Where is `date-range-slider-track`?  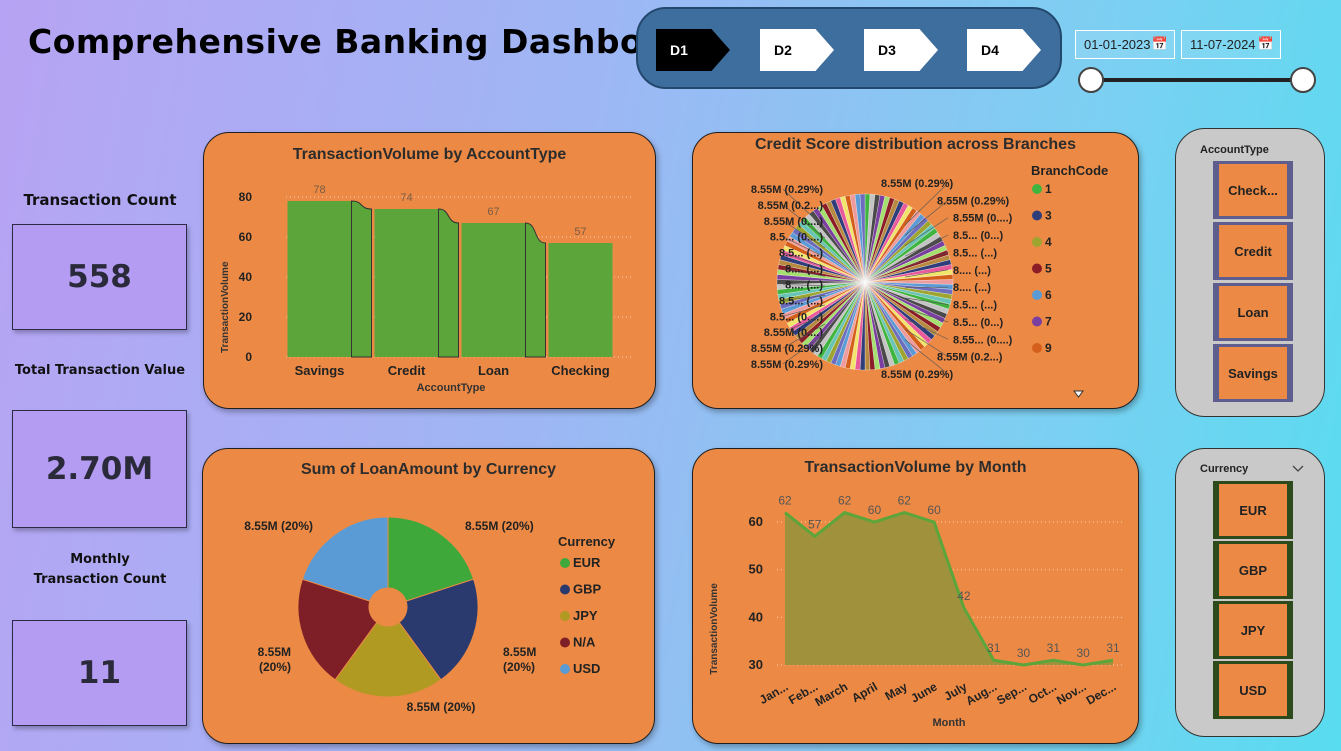 date-range-slider-track is located at coordinates (1197, 80).